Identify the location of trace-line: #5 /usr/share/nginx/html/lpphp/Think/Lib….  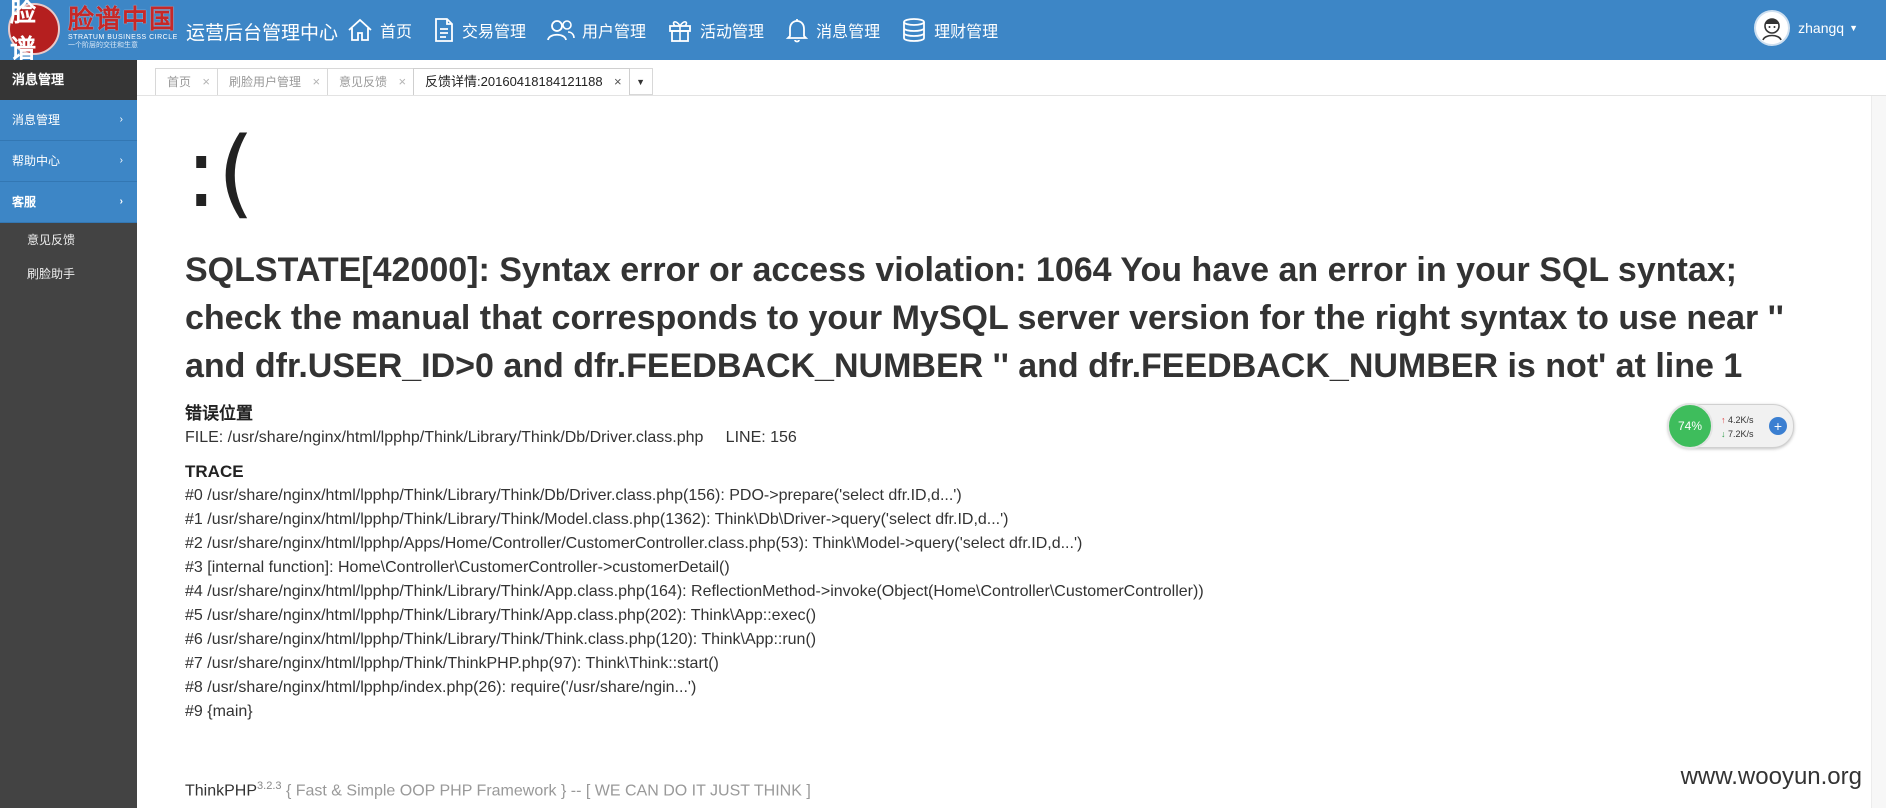
(501, 615).